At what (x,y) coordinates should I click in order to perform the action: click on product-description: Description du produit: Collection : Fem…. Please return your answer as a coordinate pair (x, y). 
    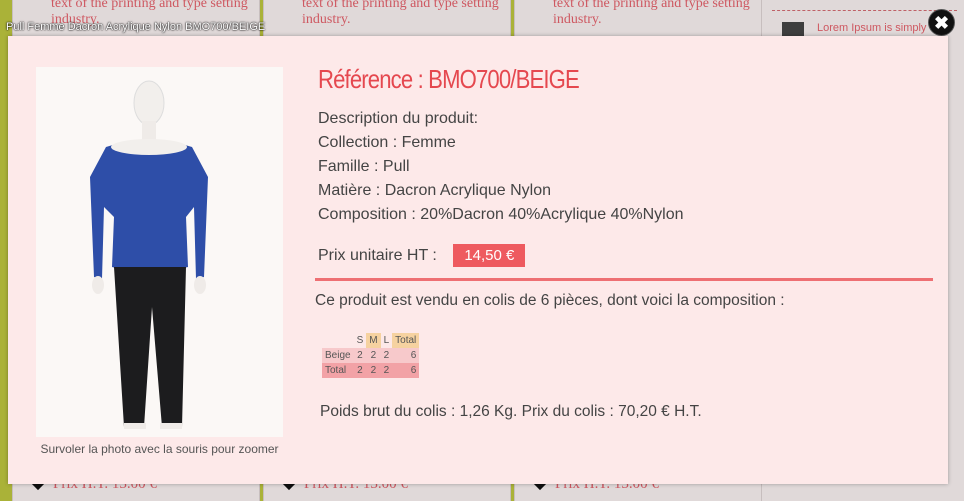
    Looking at the image, I should click on (501, 167).